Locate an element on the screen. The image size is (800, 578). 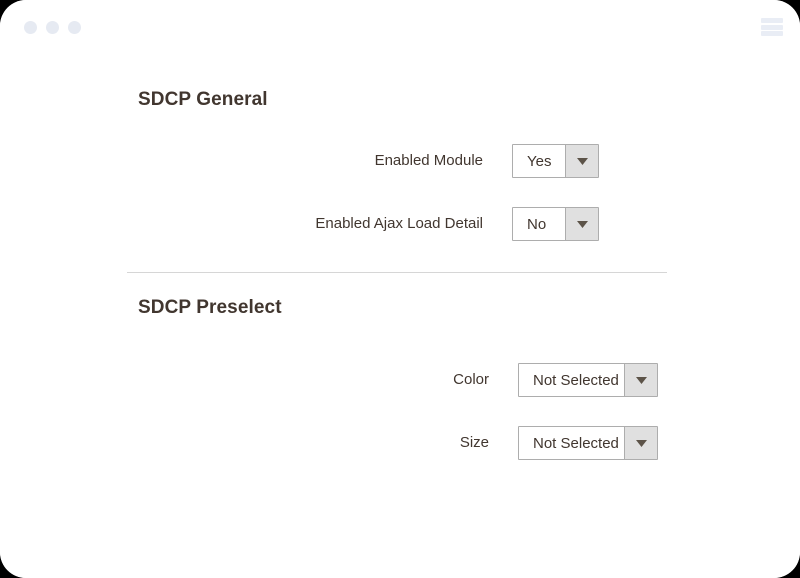
window-controls is located at coordinates (52, 27).